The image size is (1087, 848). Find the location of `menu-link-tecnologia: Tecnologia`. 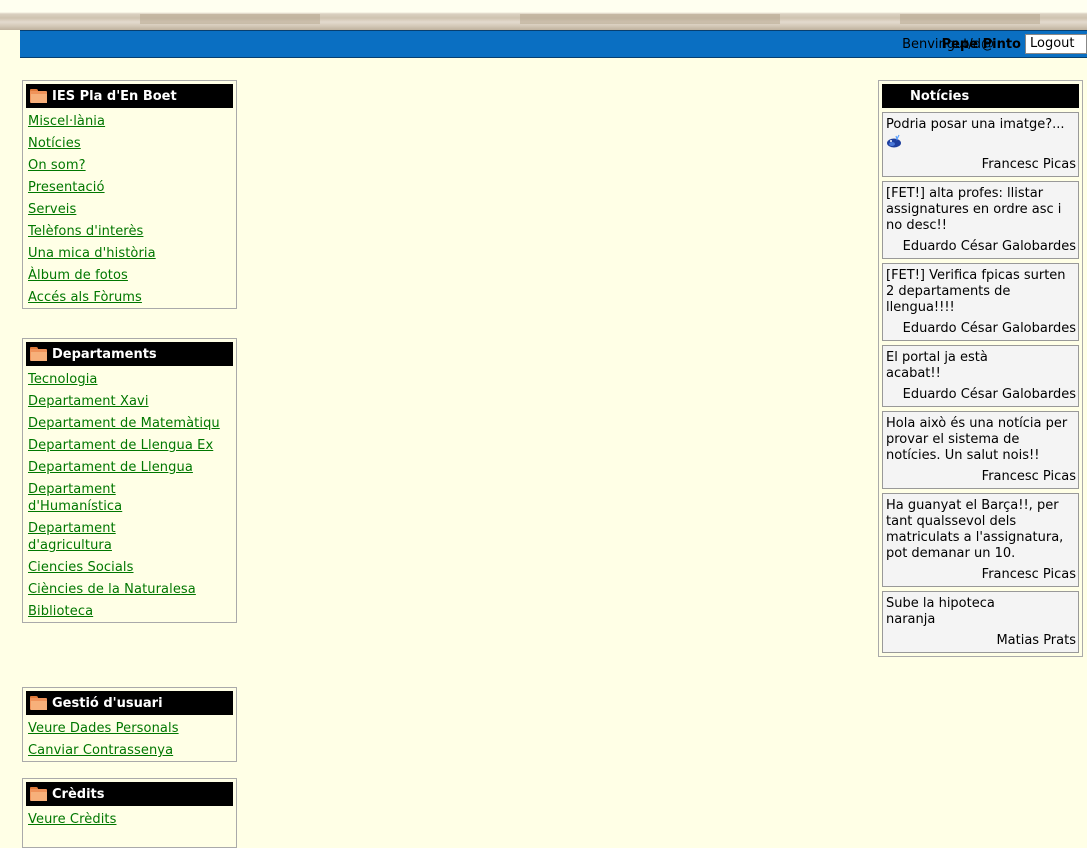

menu-link-tecnologia: Tecnologia is located at coordinates (130, 379).